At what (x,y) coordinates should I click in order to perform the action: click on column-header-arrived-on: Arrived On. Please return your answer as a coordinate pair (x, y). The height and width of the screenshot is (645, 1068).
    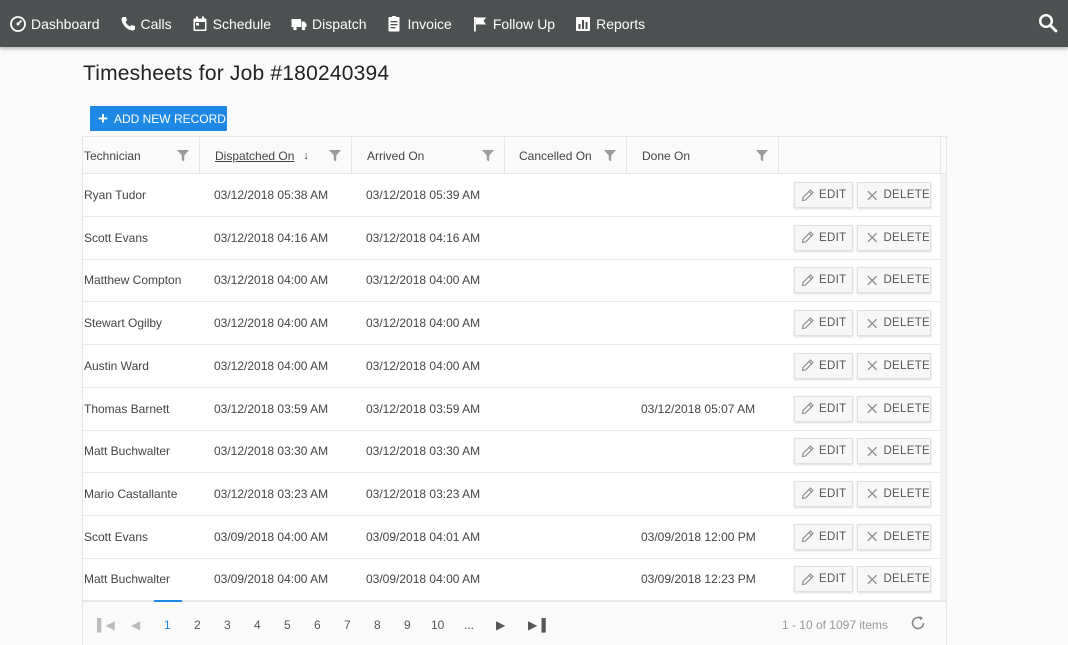
    Looking at the image, I should click on (428, 155).